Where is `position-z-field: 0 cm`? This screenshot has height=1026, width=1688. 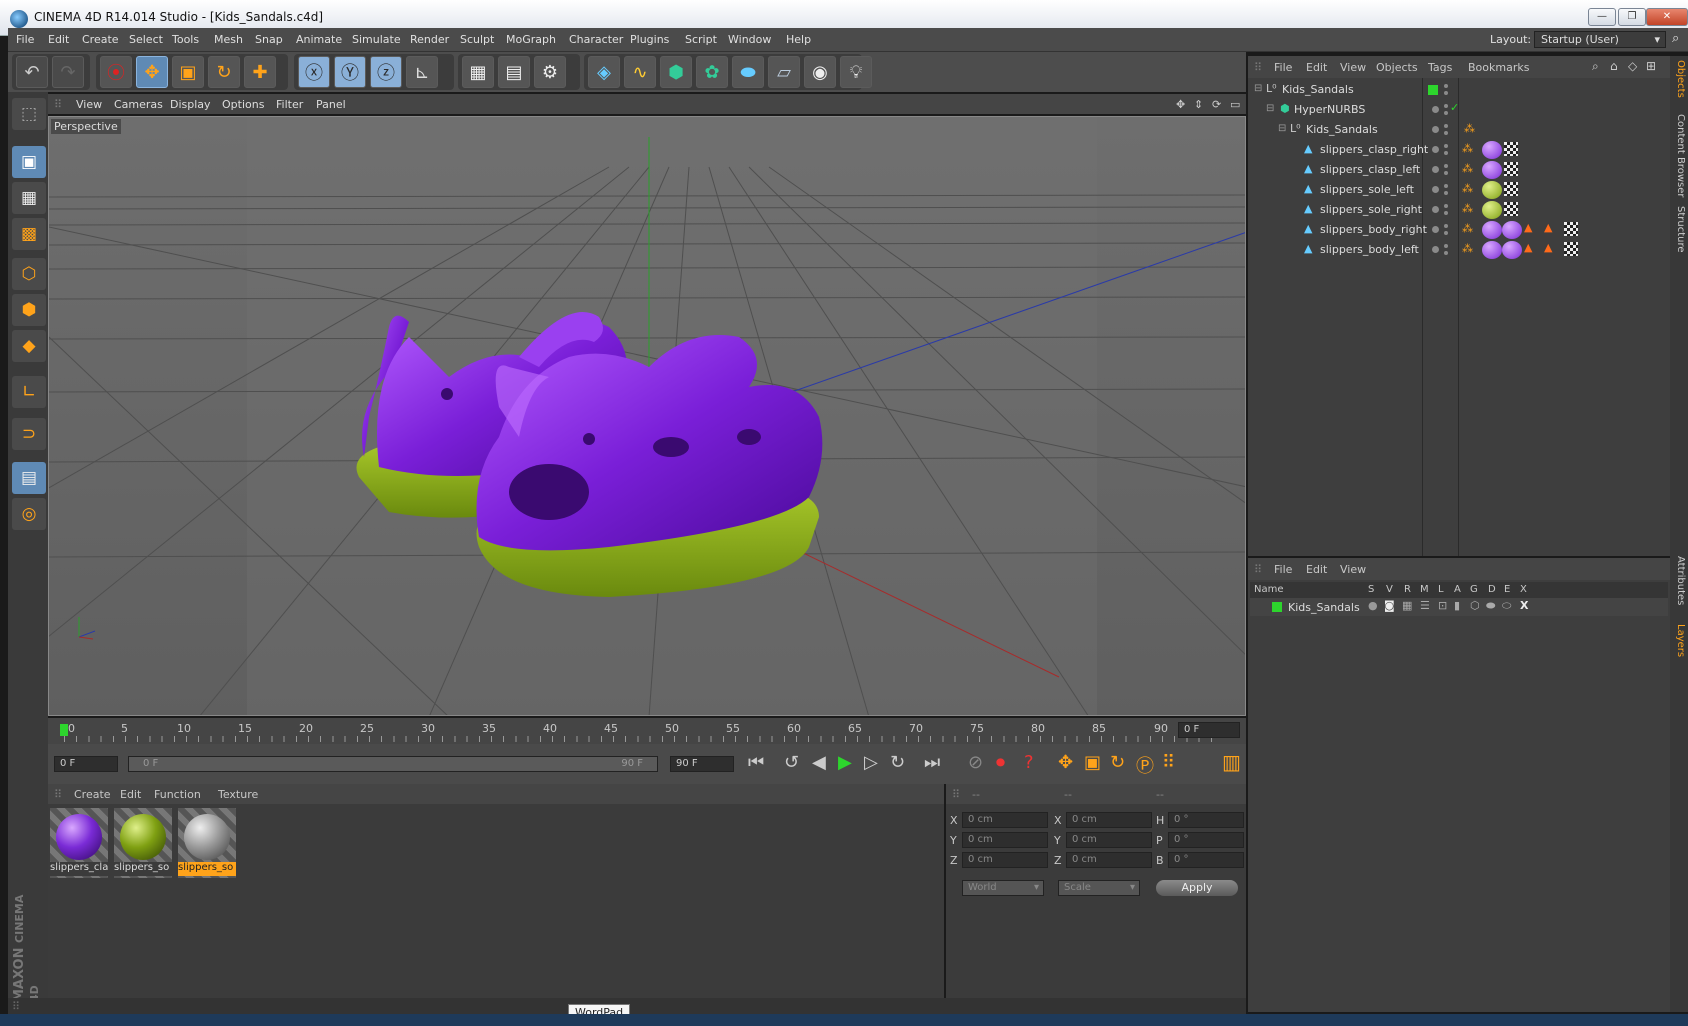
position-z-field: 0 cm is located at coordinates (1005, 860).